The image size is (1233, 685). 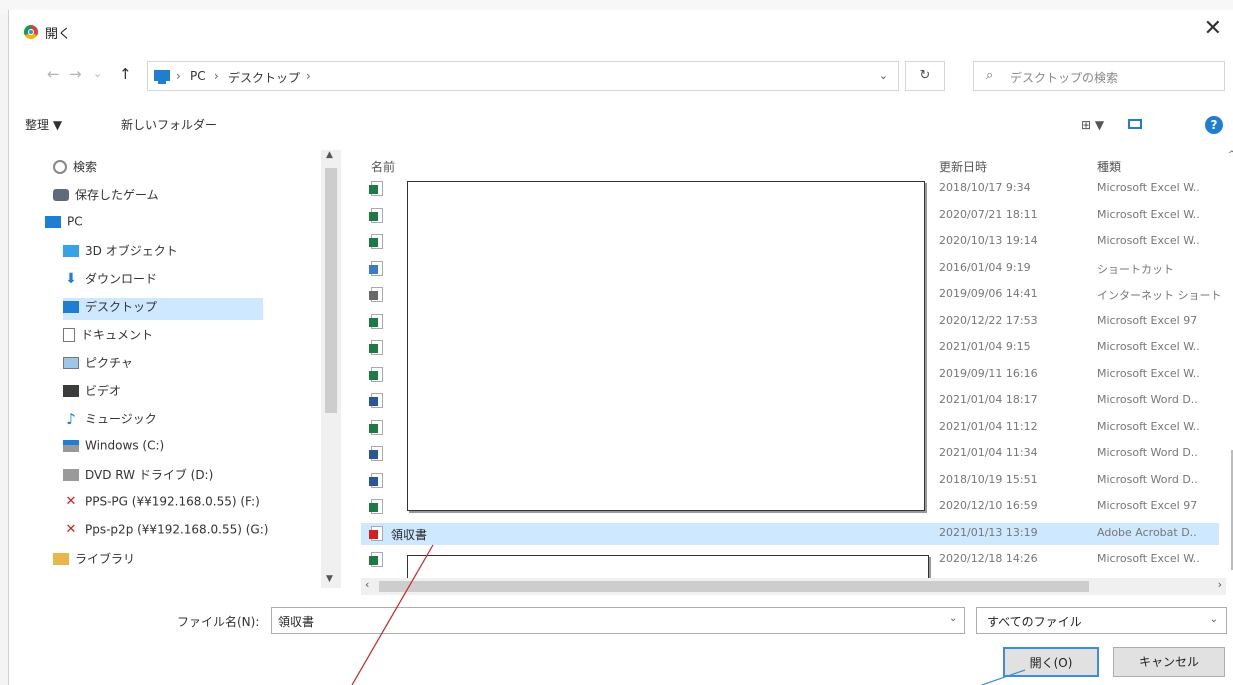 I want to click on sidebar-item-network-f: ✕ PPS-PG (¥¥192.168.0.55) (F:), so click(x=161, y=505).